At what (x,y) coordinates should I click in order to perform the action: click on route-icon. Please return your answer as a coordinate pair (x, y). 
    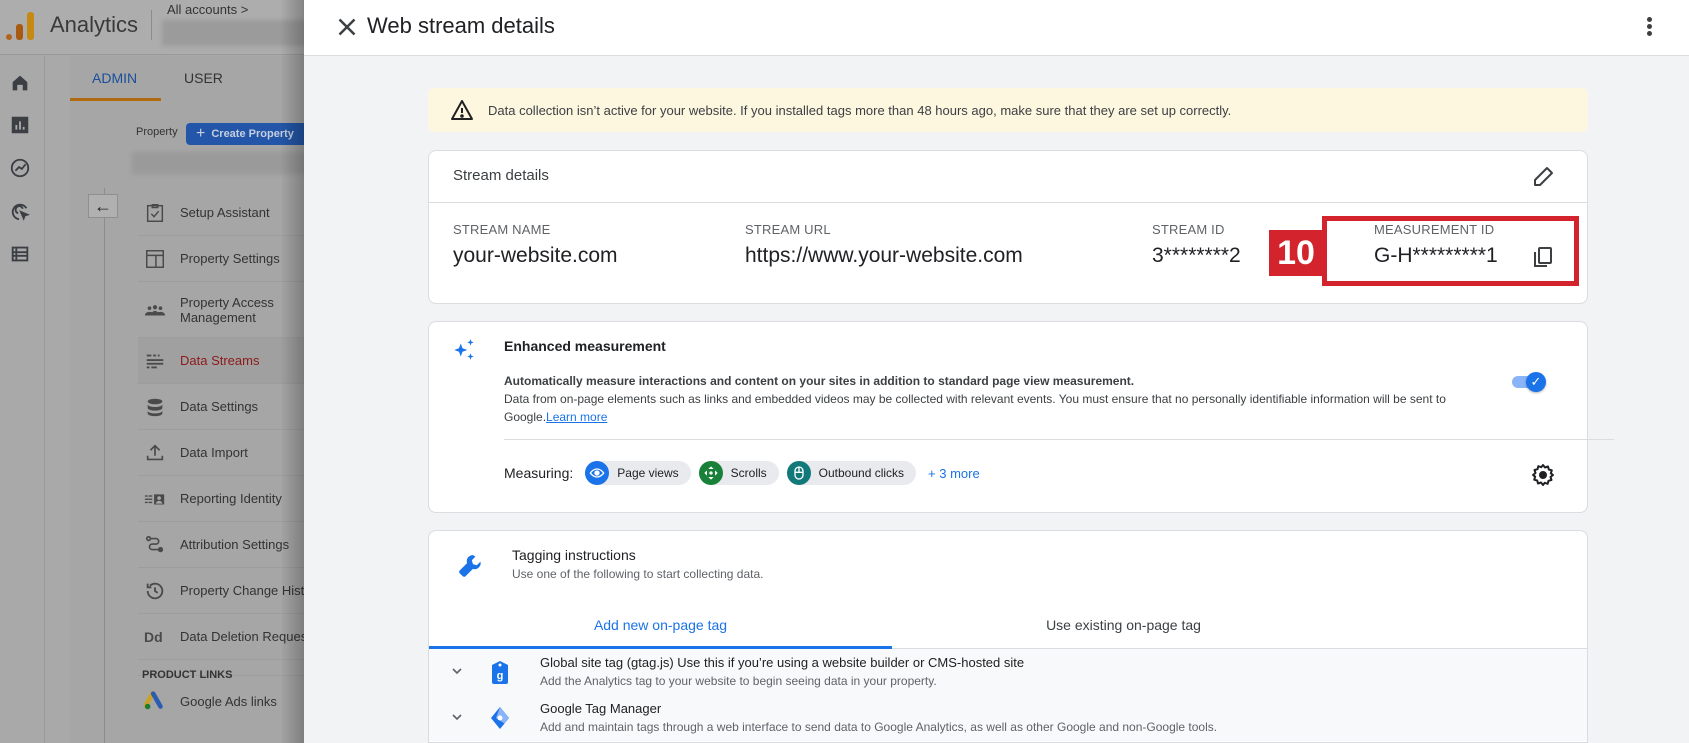
    Looking at the image, I should click on (155, 545).